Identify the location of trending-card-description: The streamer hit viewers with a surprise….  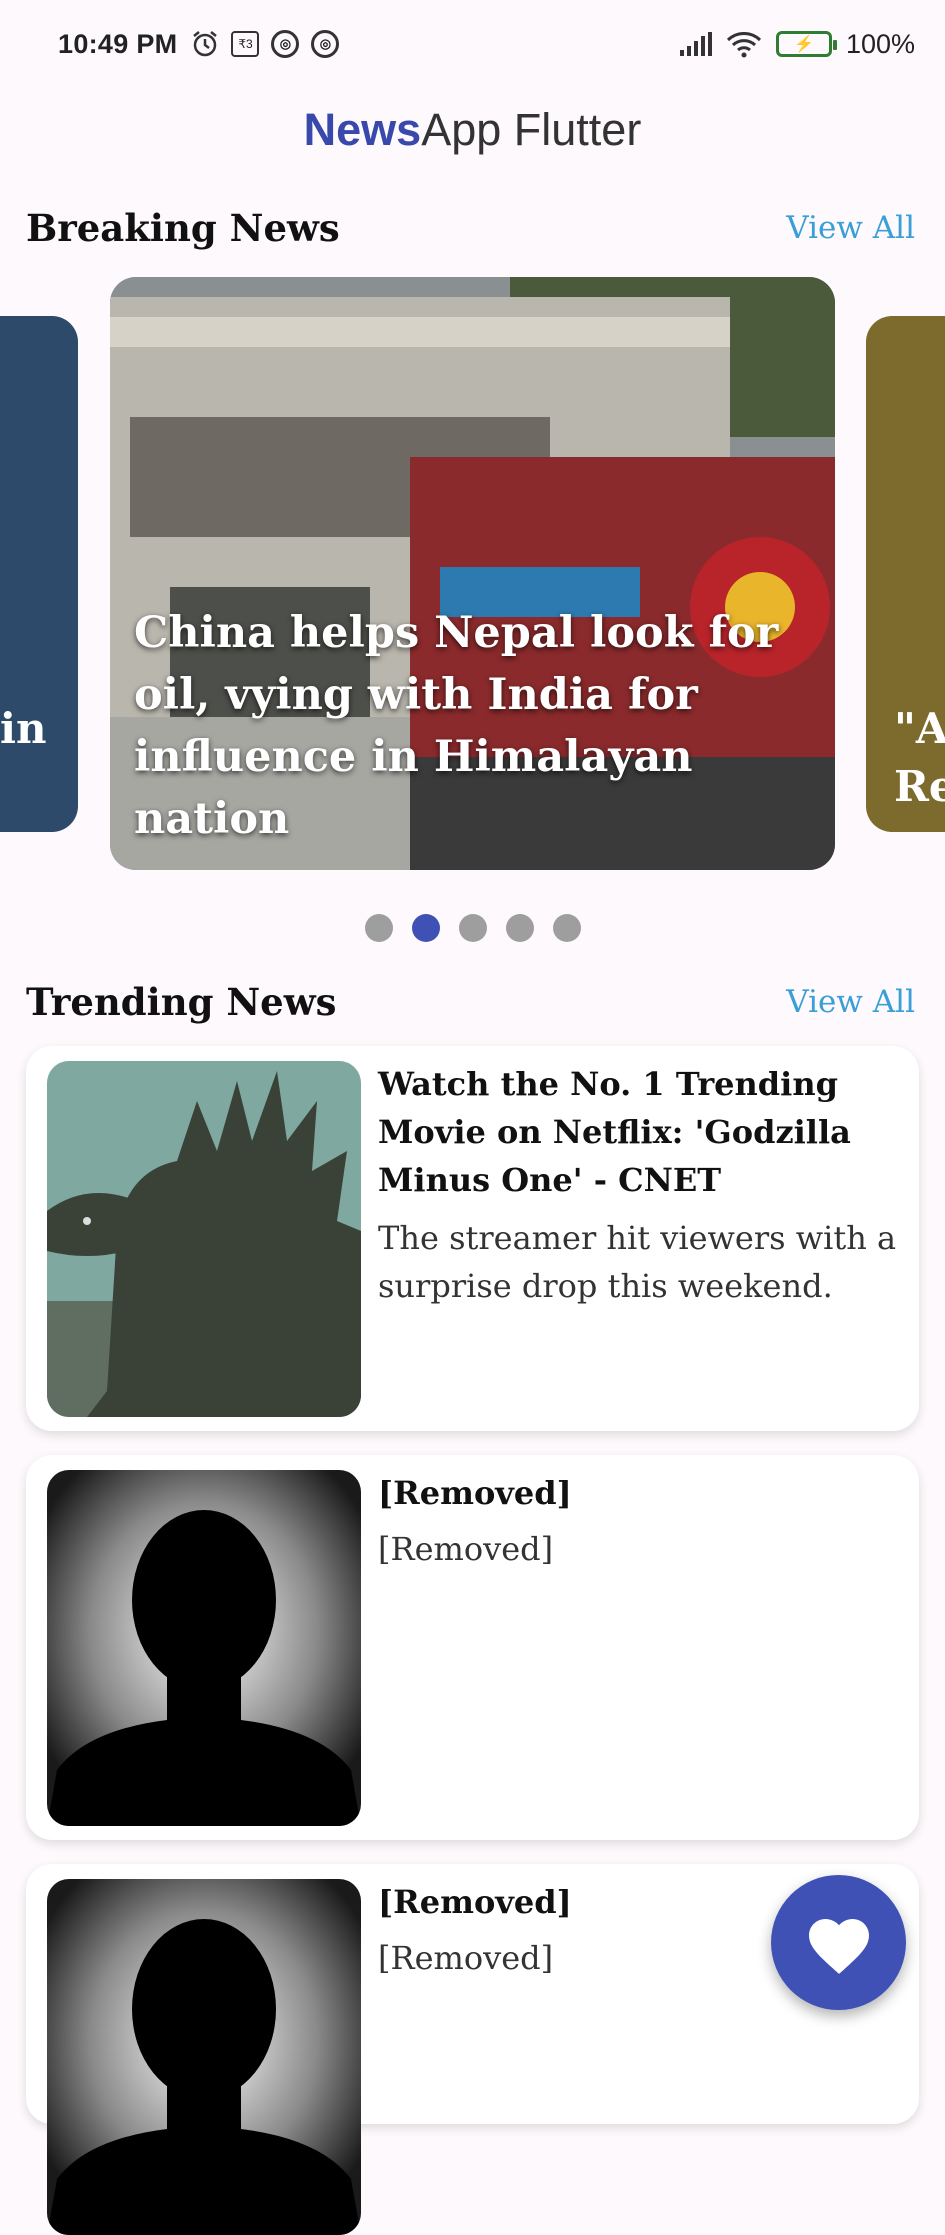
(637, 1262).